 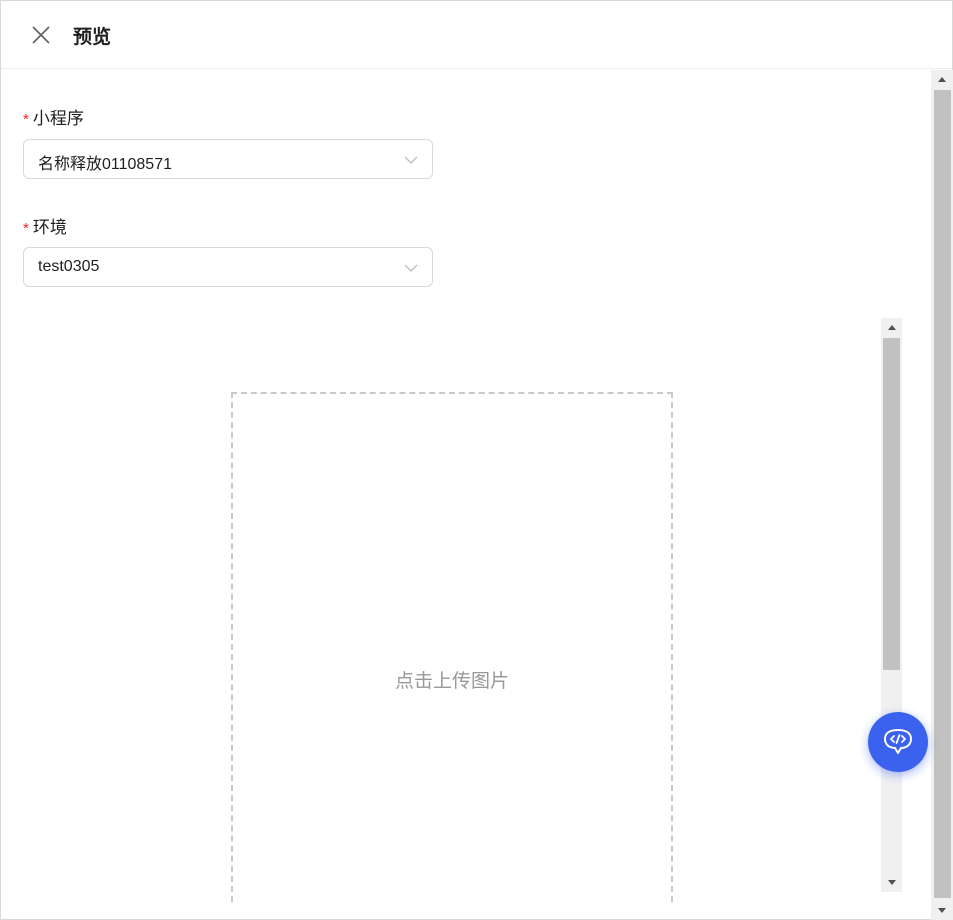 What do you see at coordinates (476, 35) in the screenshot?
I see `panel-header: 预览` at bounding box center [476, 35].